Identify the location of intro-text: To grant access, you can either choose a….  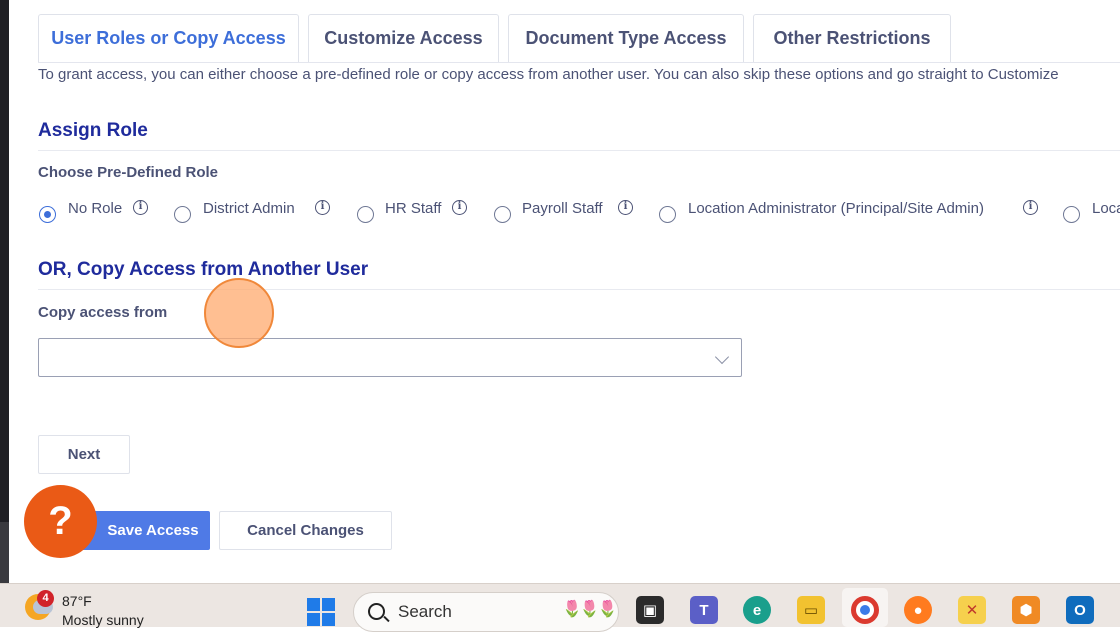
(548, 74).